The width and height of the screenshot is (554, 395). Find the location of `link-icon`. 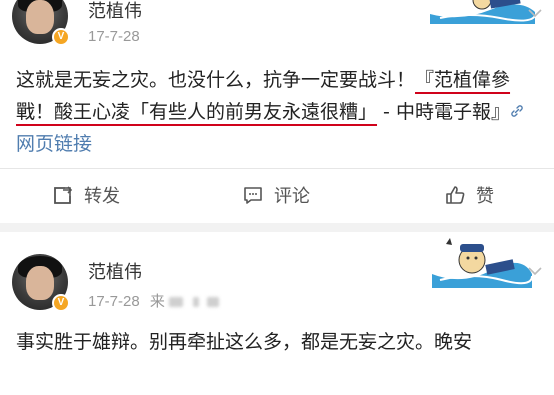

link-icon is located at coordinates (517, 111).